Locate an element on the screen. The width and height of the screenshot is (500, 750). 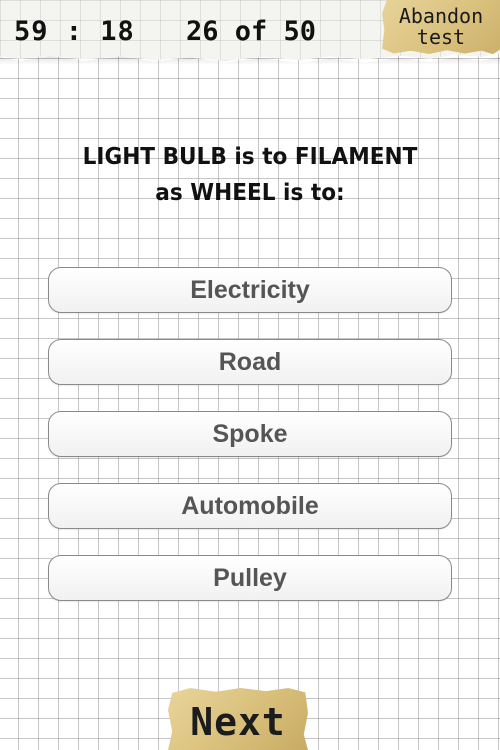
answer-option-electricity: Electricity is located at coordinates (250, 290).